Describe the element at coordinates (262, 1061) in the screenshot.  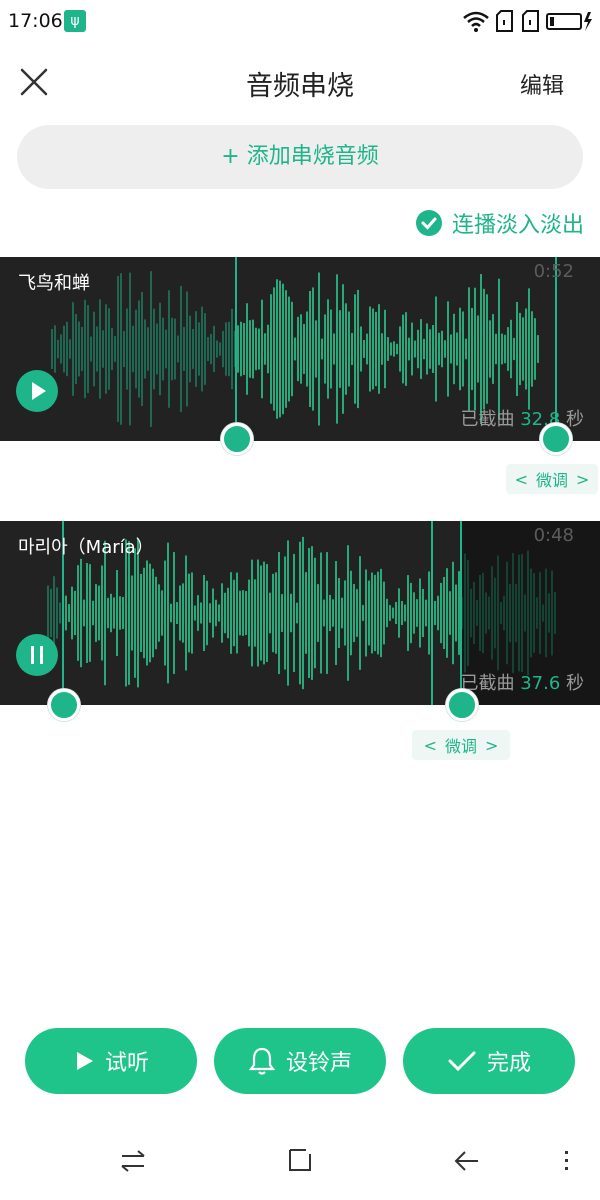
I see `bell-icon` at that location.